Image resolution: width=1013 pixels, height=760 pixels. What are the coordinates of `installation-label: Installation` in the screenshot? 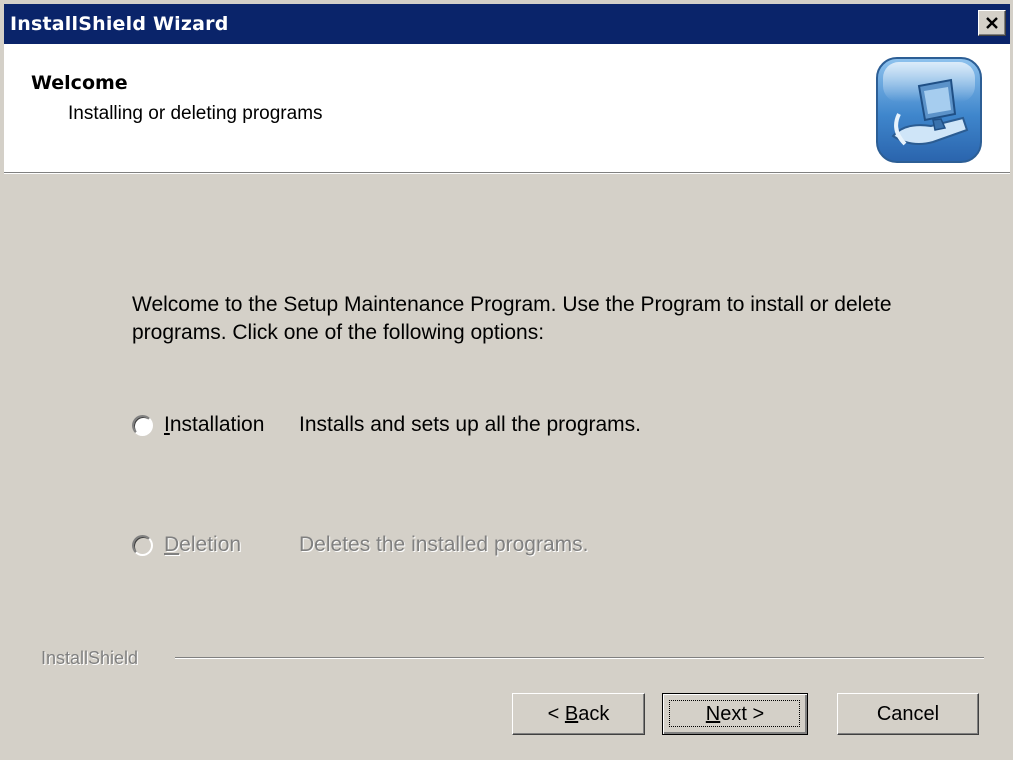 It's located at (214, 425).